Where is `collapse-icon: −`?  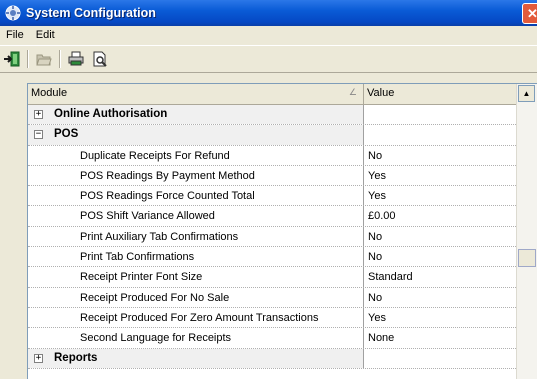
collapse-icon: − is located at coordinates (38, 135).